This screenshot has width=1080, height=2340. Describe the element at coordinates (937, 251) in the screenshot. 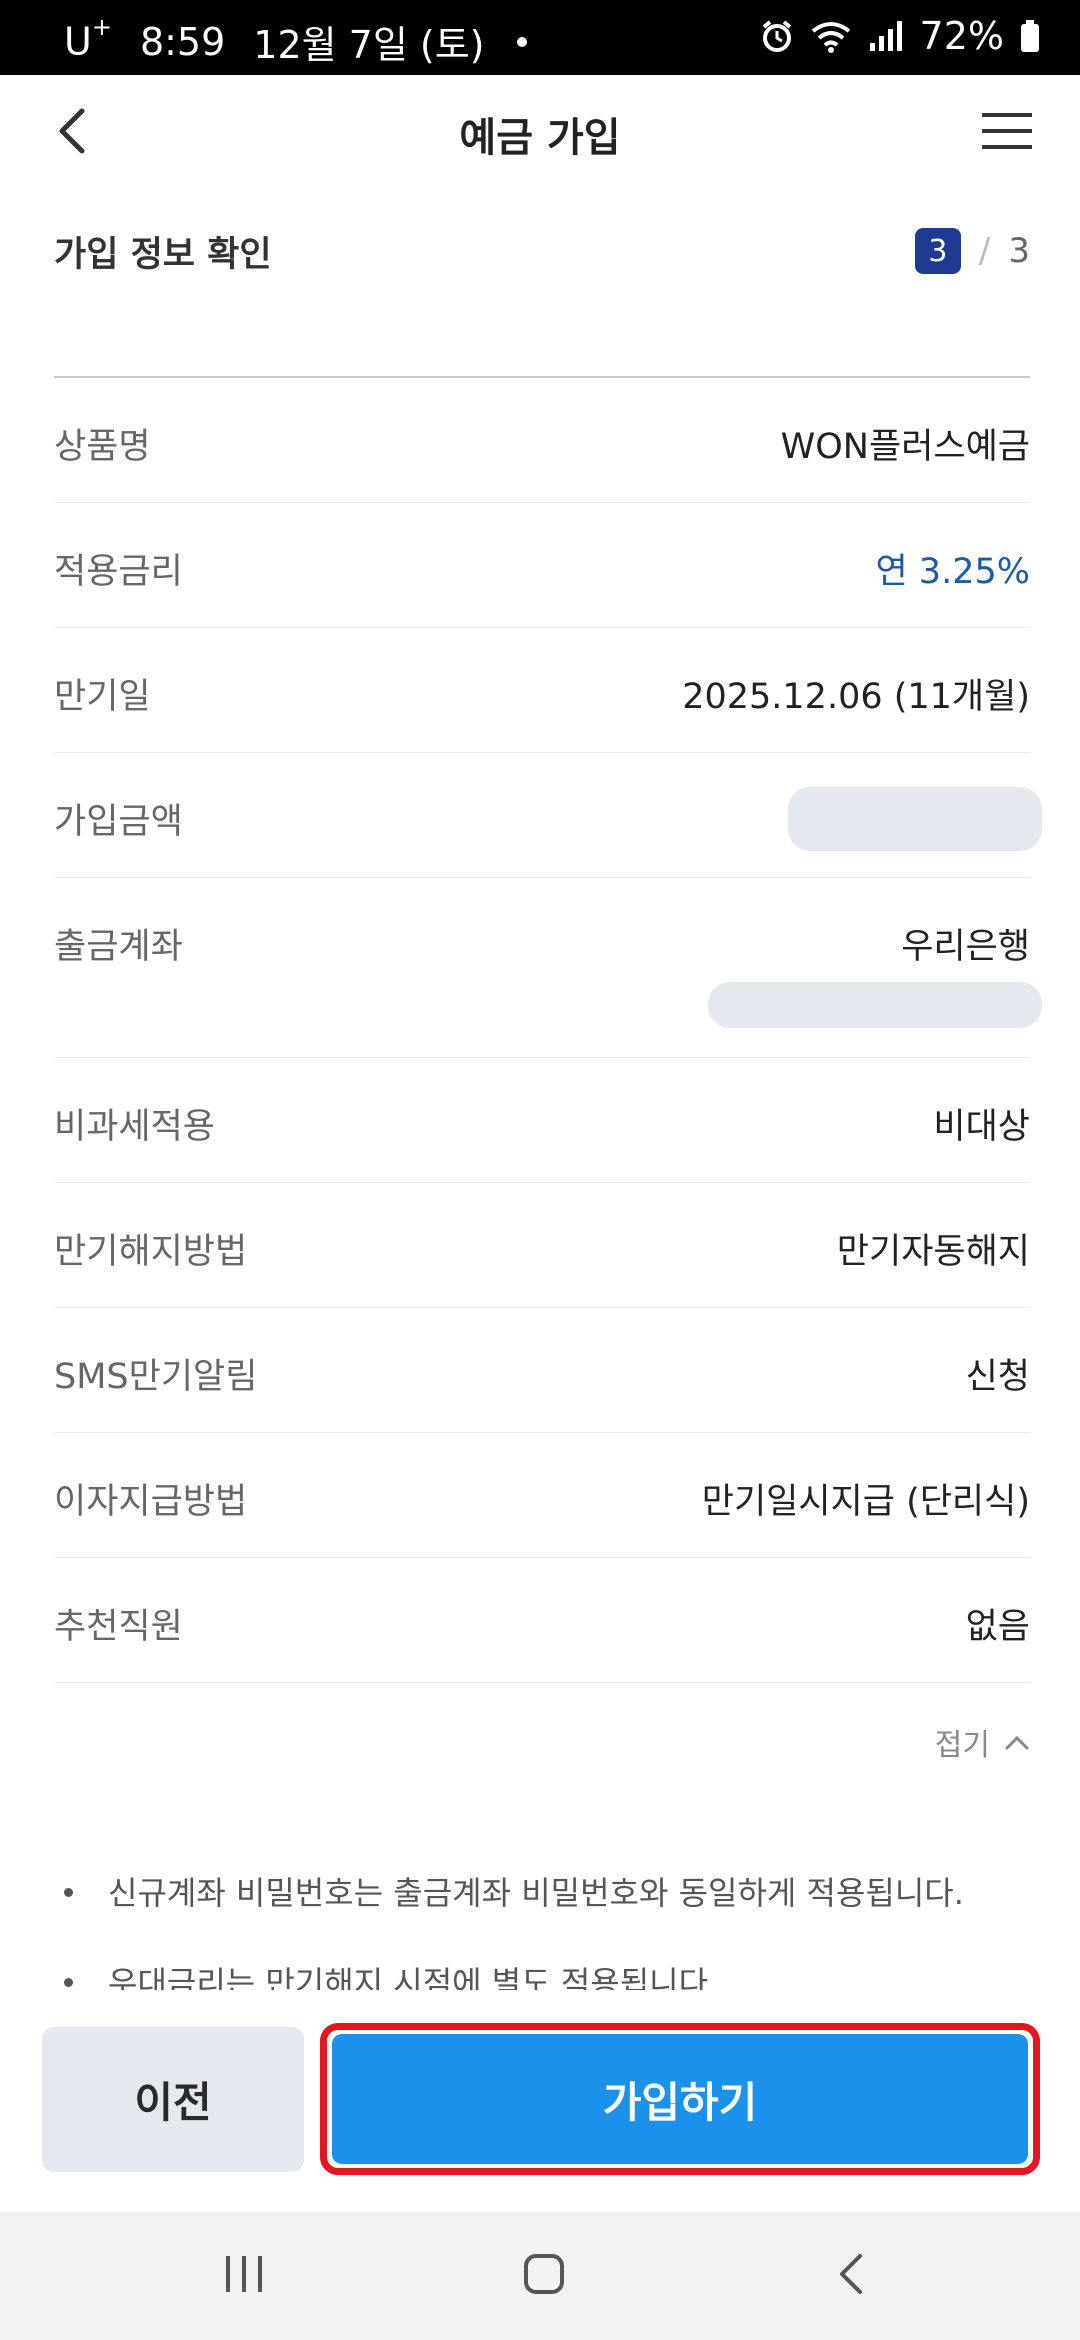

I see `step-current-badge: 3` at that location.